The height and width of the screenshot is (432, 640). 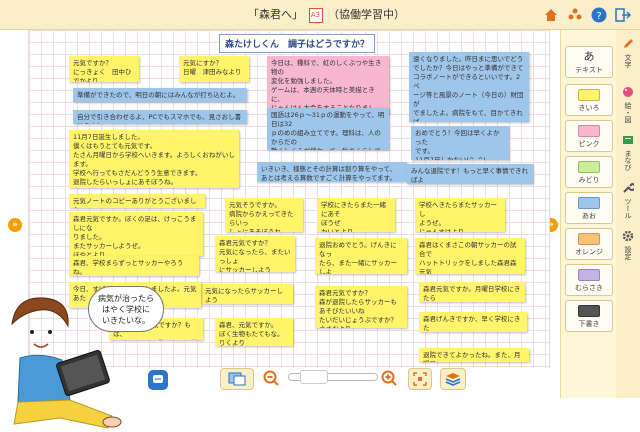 I want to click on image-insert-icon, so click(x=237, y=379).